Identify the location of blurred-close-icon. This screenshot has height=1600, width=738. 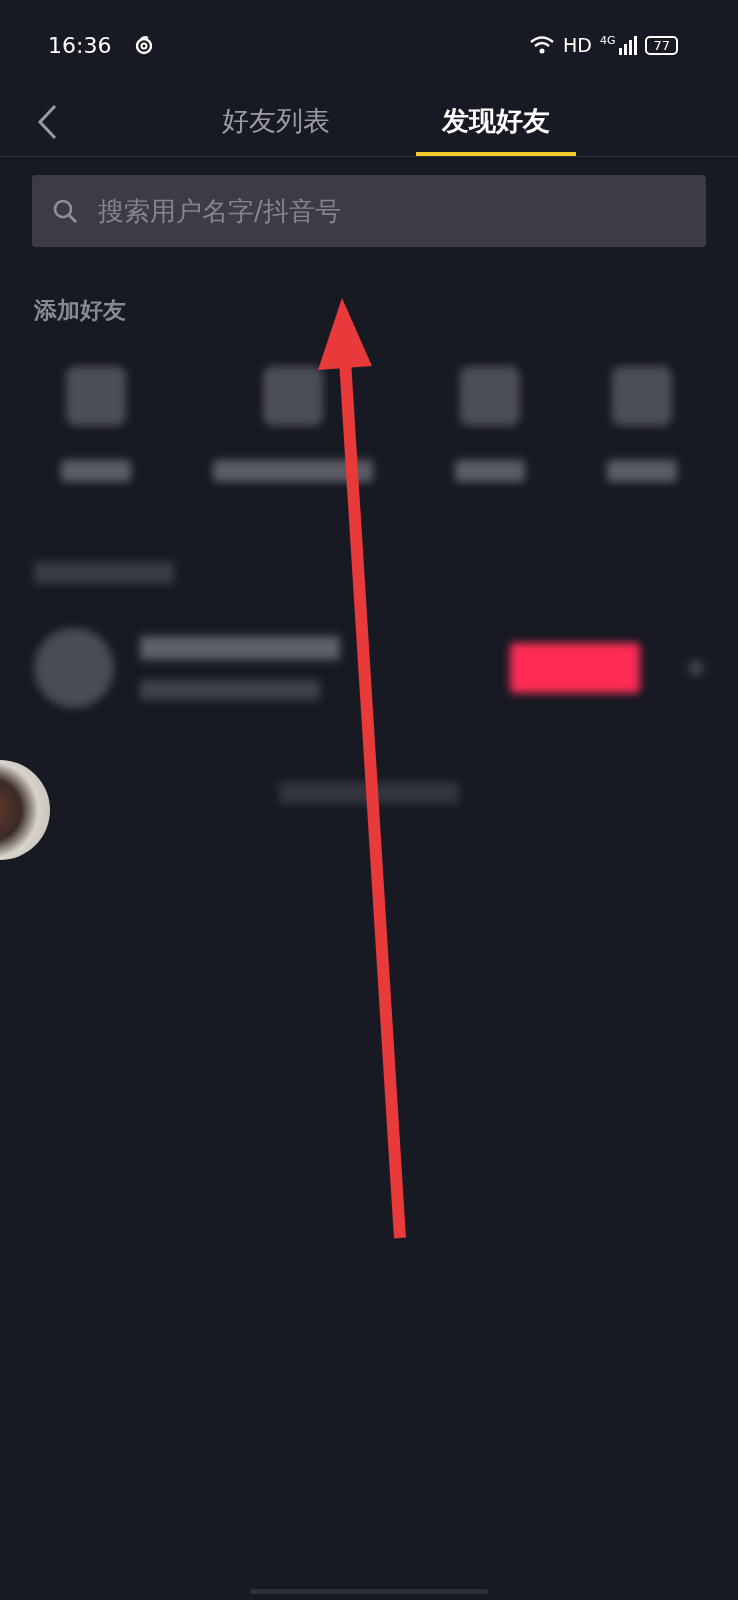
(696, 668).